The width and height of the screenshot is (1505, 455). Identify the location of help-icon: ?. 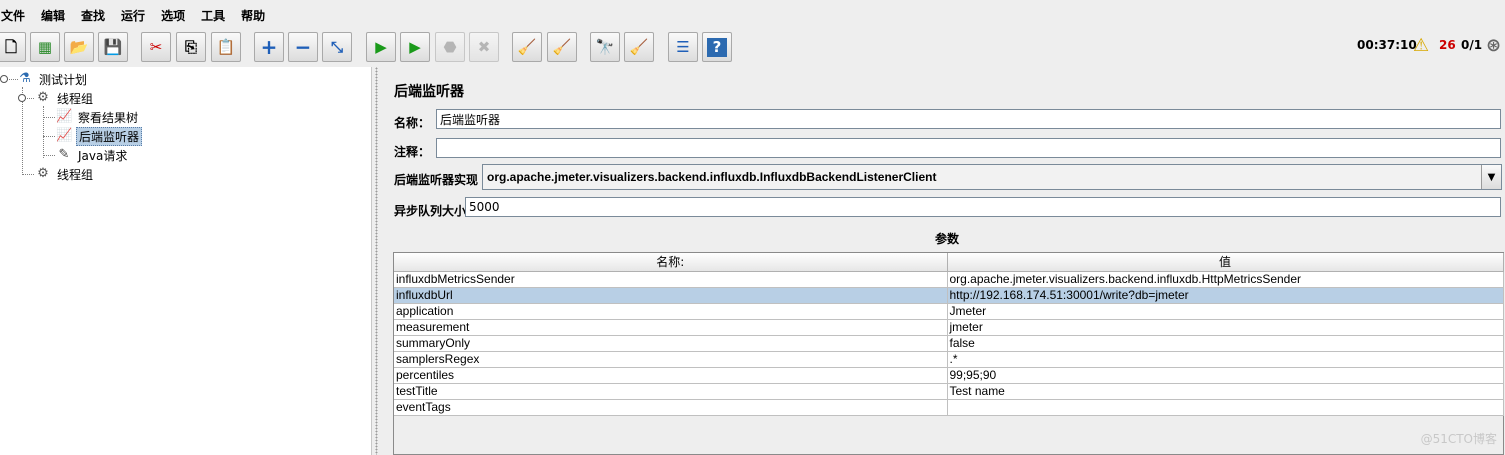
(717, 47).